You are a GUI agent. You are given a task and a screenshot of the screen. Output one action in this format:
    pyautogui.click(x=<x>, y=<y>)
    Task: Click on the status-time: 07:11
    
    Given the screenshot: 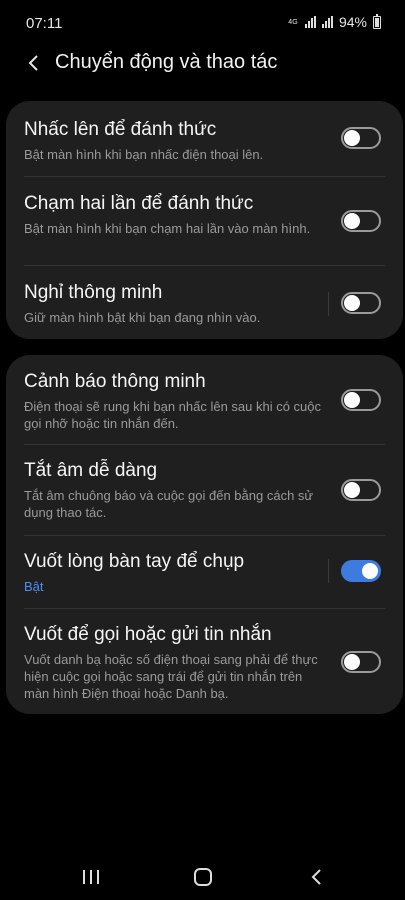 What is the action you would take?
    pyautogui.click(x=44, y=23)
    